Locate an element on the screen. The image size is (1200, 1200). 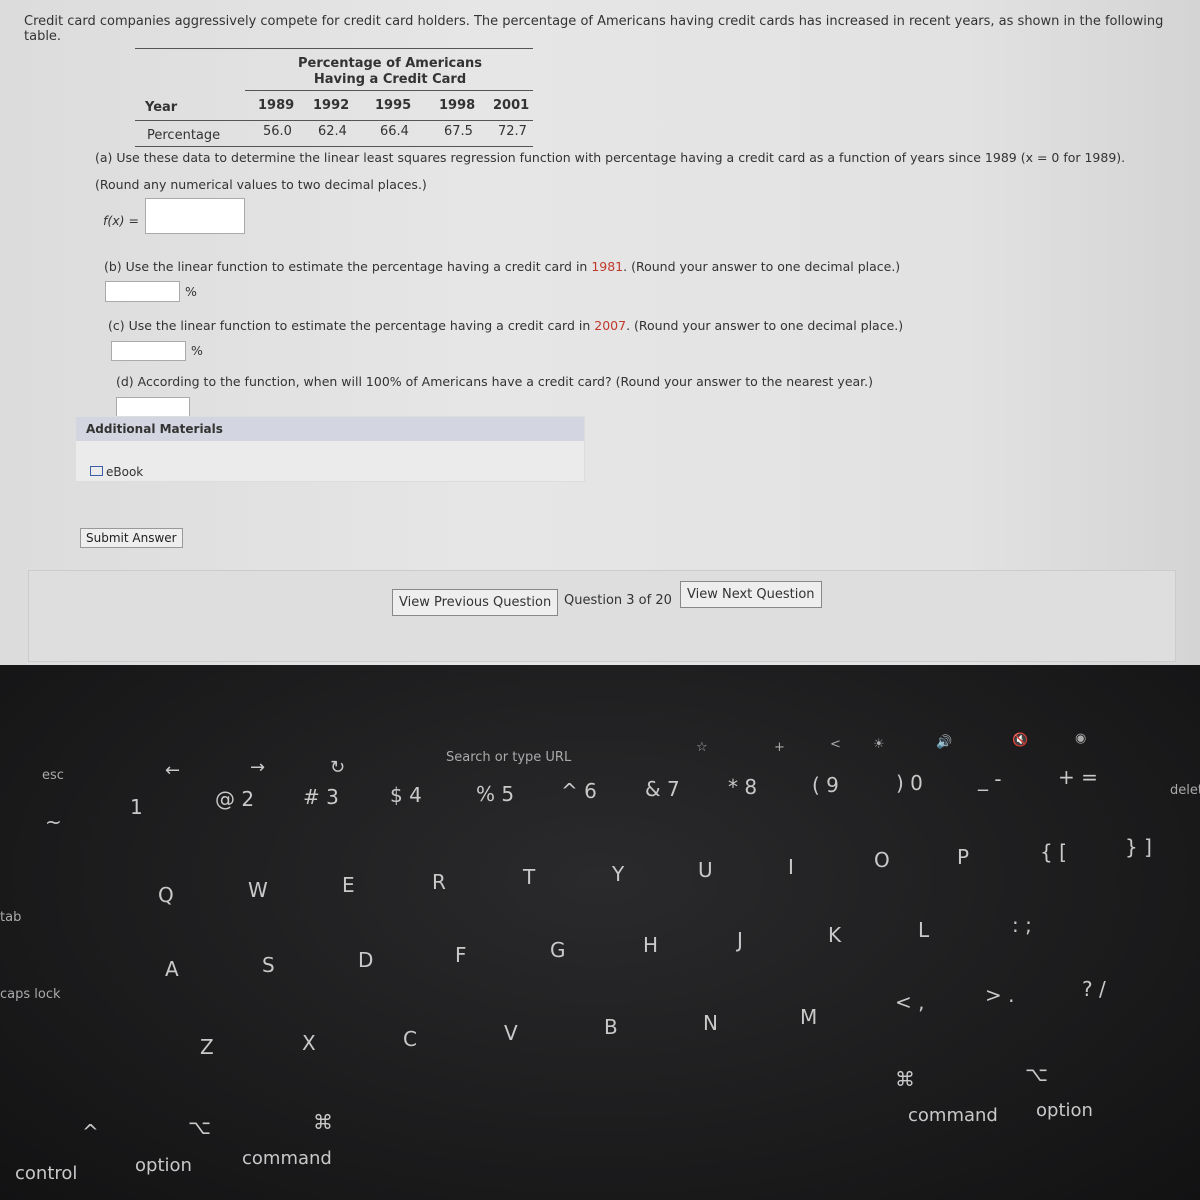
part-b-input is located at coordinates (142, 291).